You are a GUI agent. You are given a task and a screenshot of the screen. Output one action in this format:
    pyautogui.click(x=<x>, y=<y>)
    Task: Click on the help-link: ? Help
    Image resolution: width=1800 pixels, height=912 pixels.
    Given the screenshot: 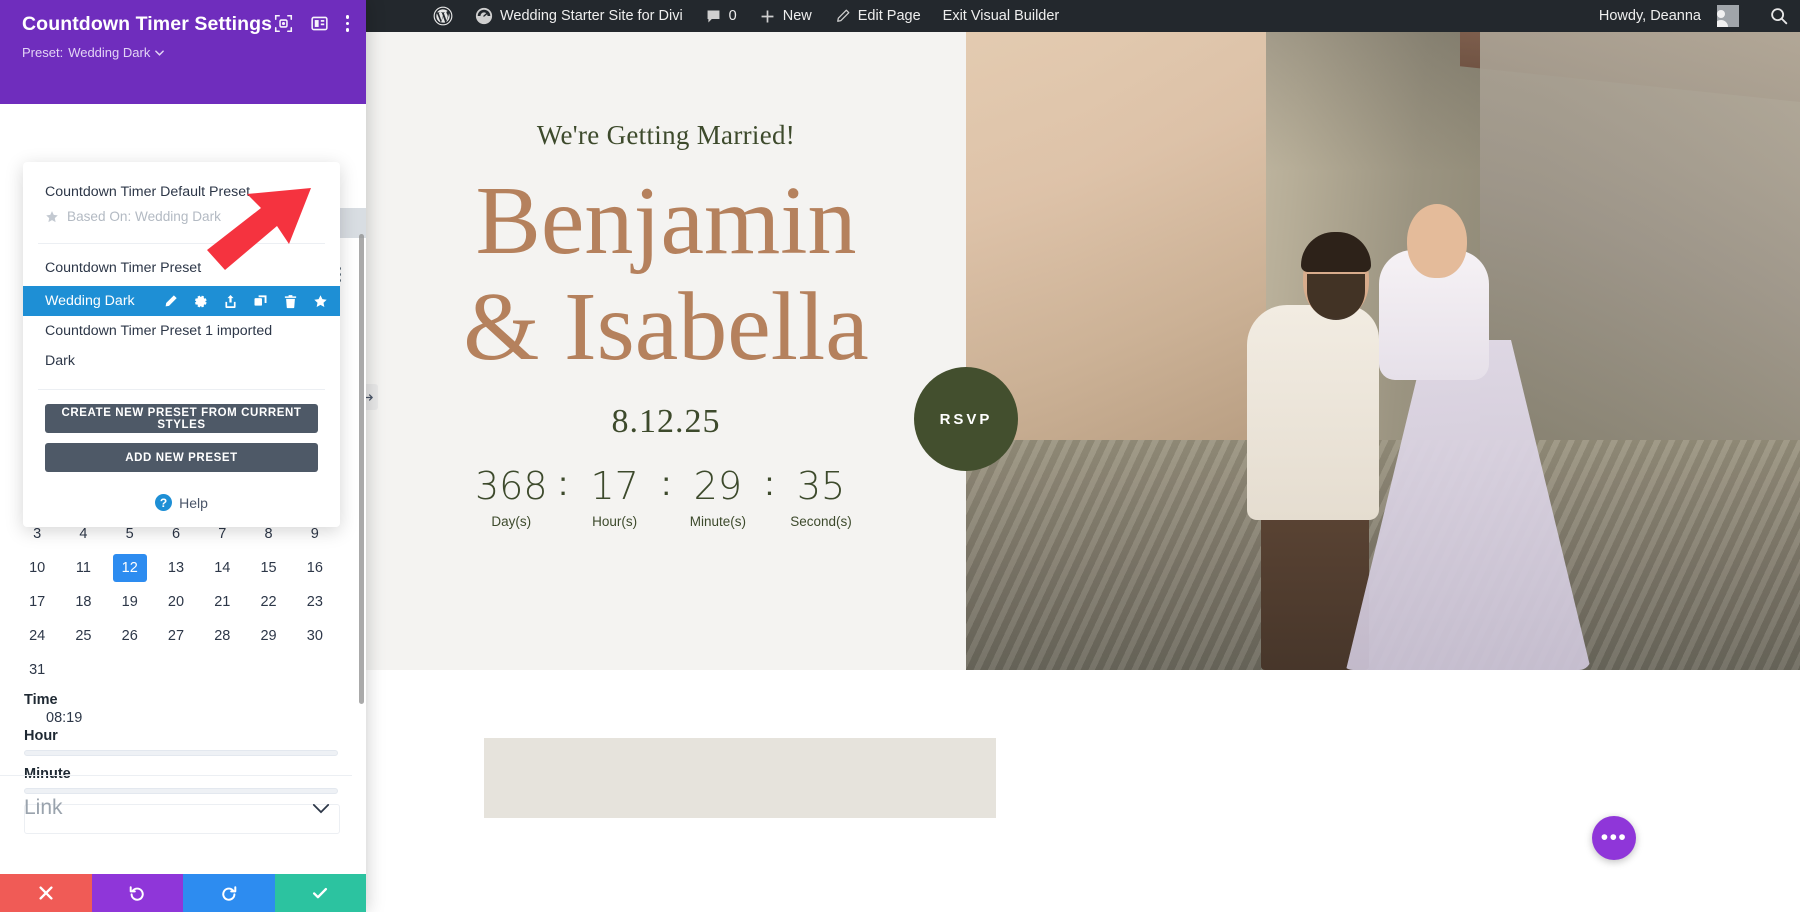 What is the action you would take?
    pyautogui.click(x=181, y=501)
    